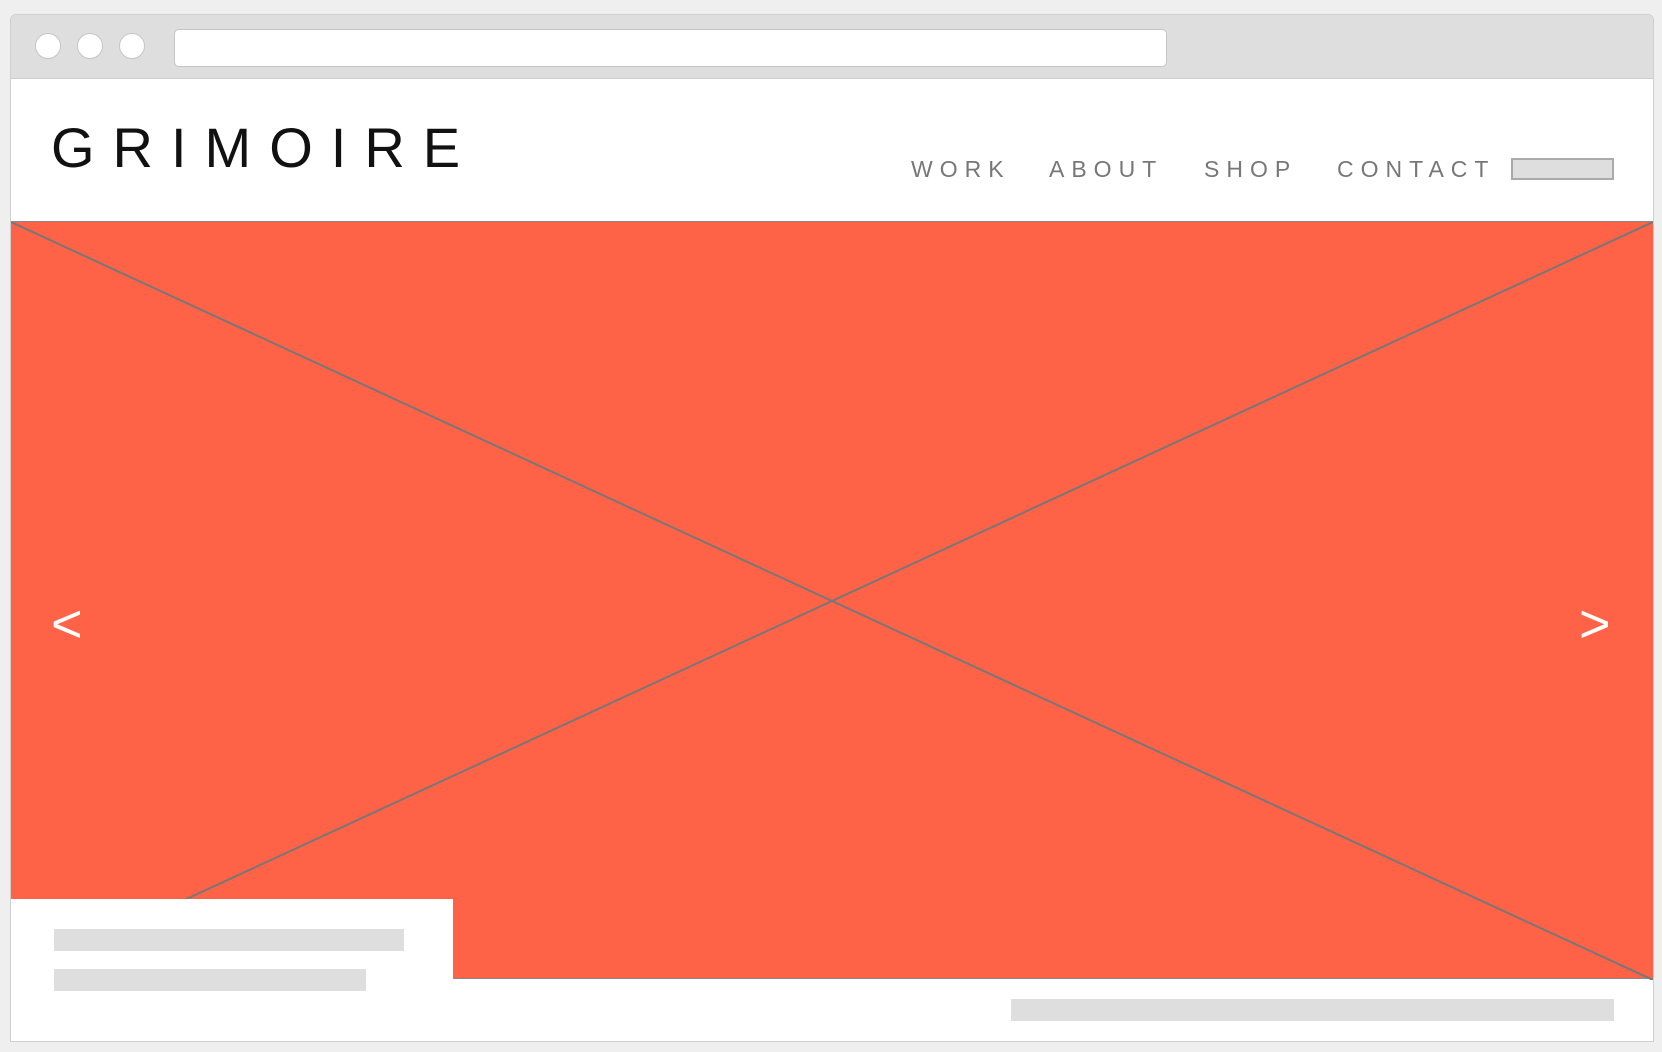 The image size is (1662, 1052). I want to click on address-bar, so click(670, 48).